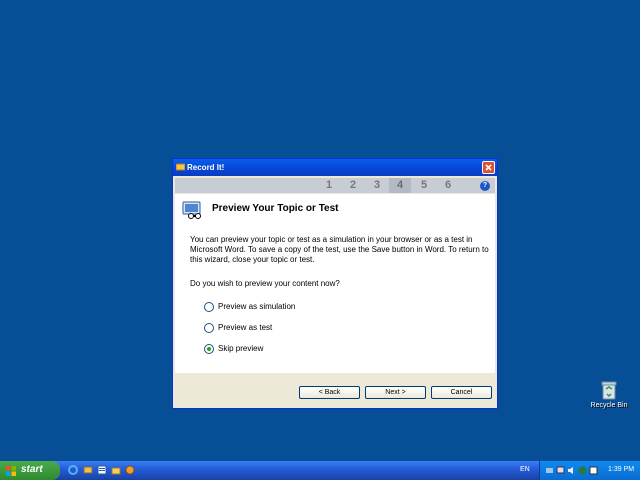 This screenshot has height=480, width=640. What do you see at coordinates (582, 470) in the screenshot?
I see `security-icon` at bounding box center [582, 470].